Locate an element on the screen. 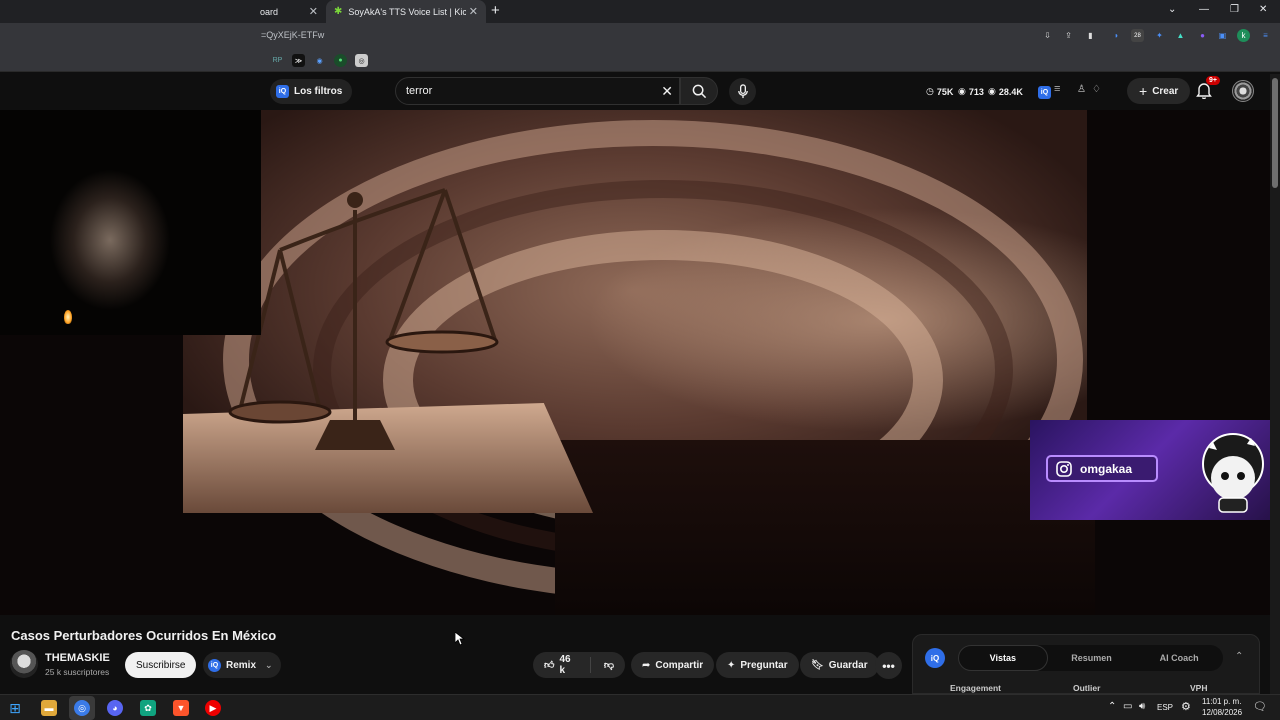 This screenshot has height=720, width=1280. ask-button: ✦ Preguntar is located at coordinates (757, 665).